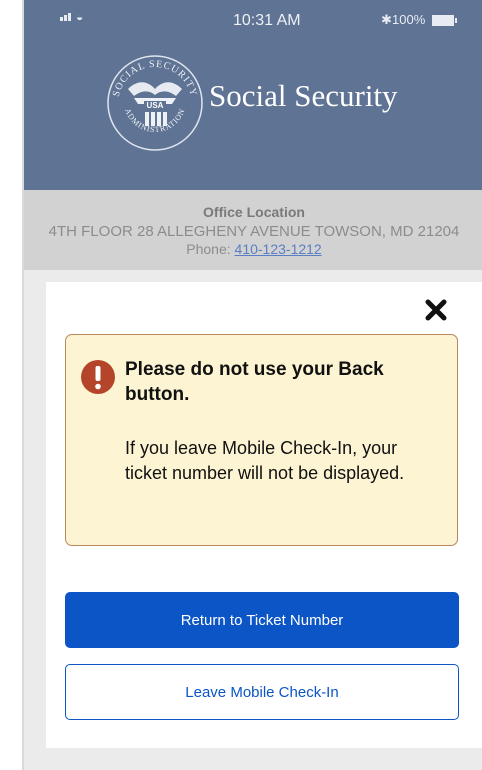 This screenshot has height=770, width=482. I want to click on signal-icon, so click(65, 17).